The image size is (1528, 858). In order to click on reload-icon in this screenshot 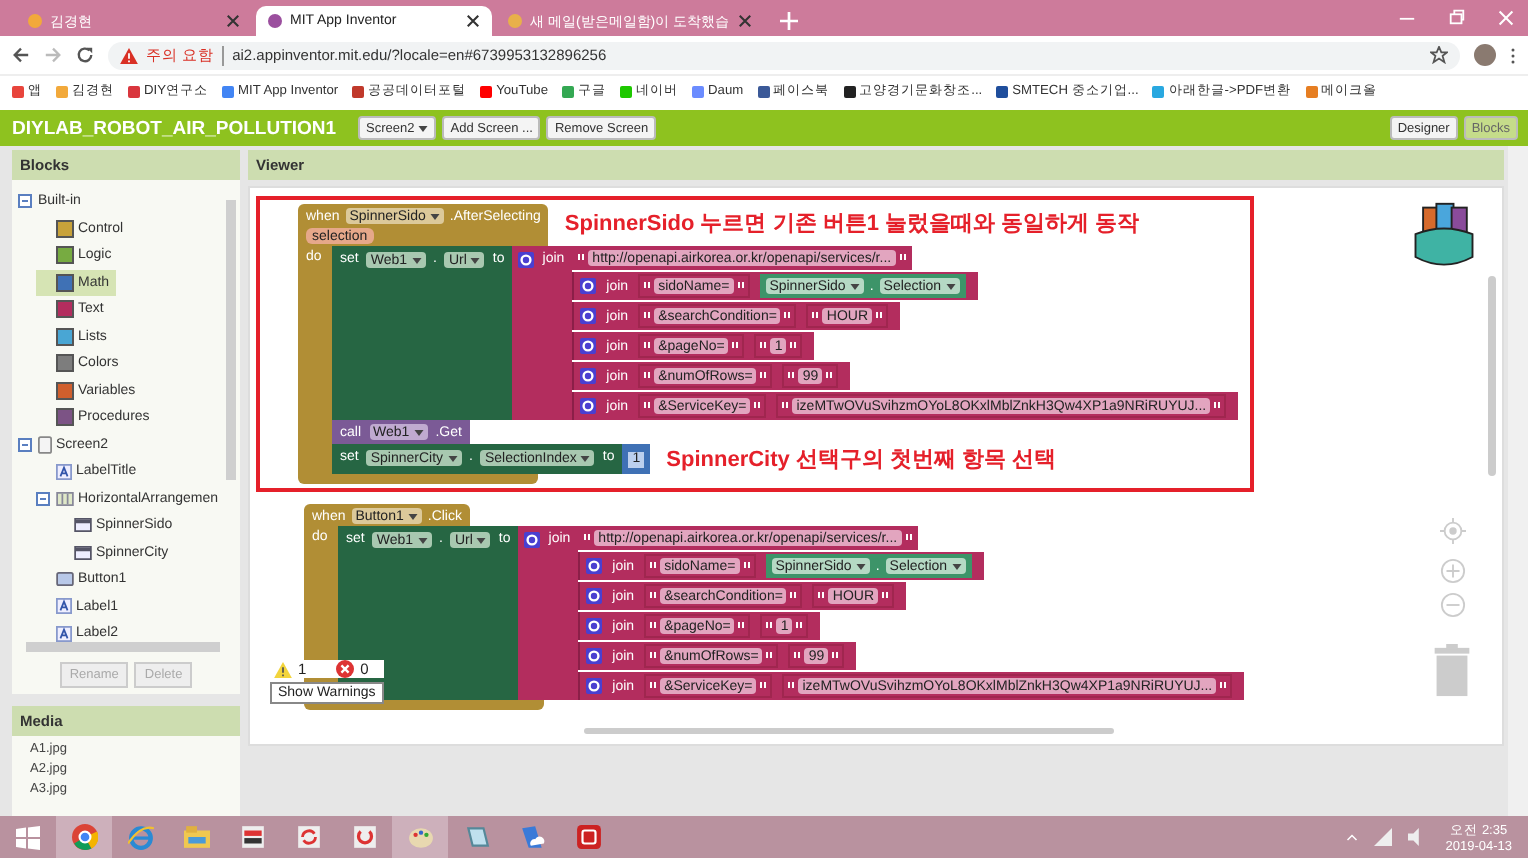, I will do `click(85, 55)`.